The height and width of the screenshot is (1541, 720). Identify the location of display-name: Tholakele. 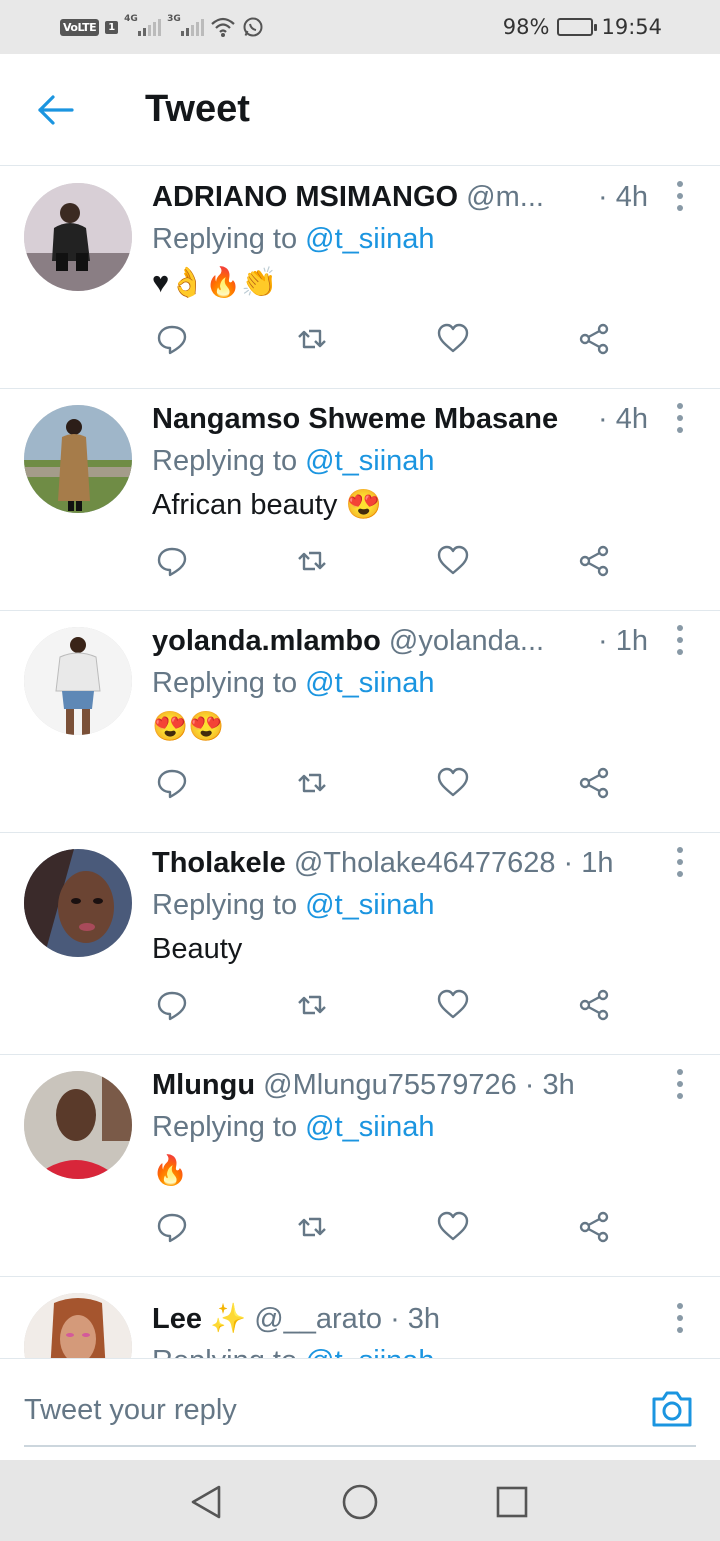
(219, 863).